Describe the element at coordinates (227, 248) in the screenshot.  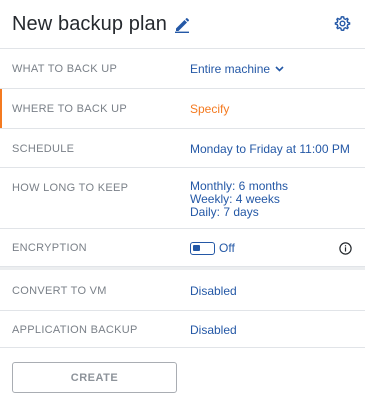
I see `encryption-toggle-label: Off` at that location.